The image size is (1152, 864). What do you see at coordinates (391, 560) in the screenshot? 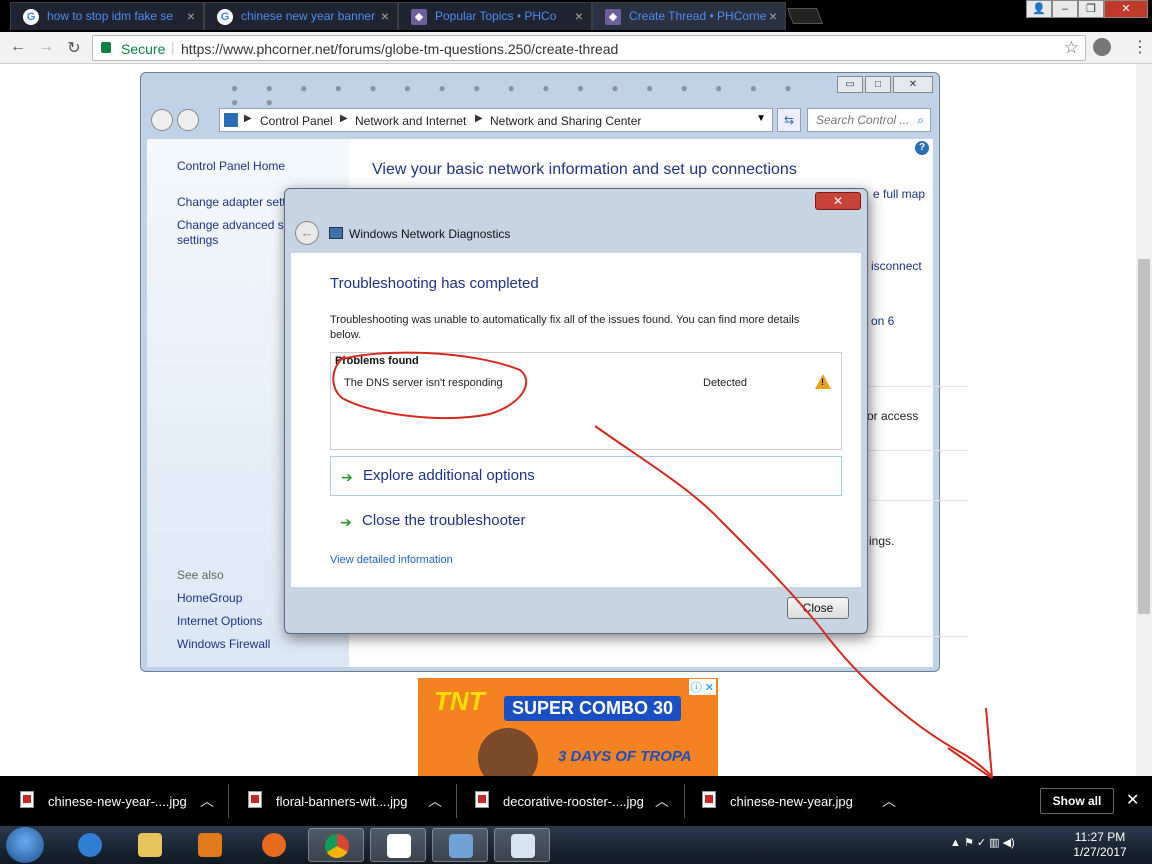
I see `view-detailed-information-link: View detailed information` at bounding box center [391, 560].